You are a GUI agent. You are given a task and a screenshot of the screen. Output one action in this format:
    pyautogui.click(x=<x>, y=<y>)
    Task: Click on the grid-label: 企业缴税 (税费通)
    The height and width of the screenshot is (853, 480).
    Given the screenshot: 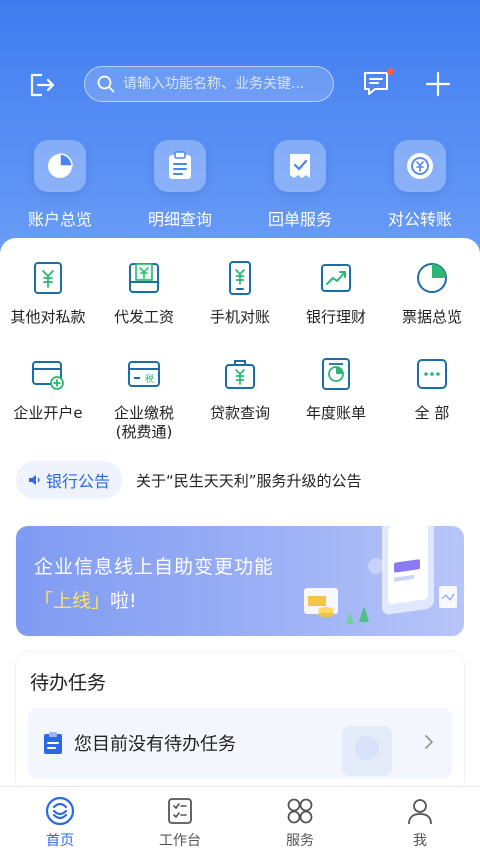 What is the action you would take?
    pyautogui.click(x=143, y=422)
    